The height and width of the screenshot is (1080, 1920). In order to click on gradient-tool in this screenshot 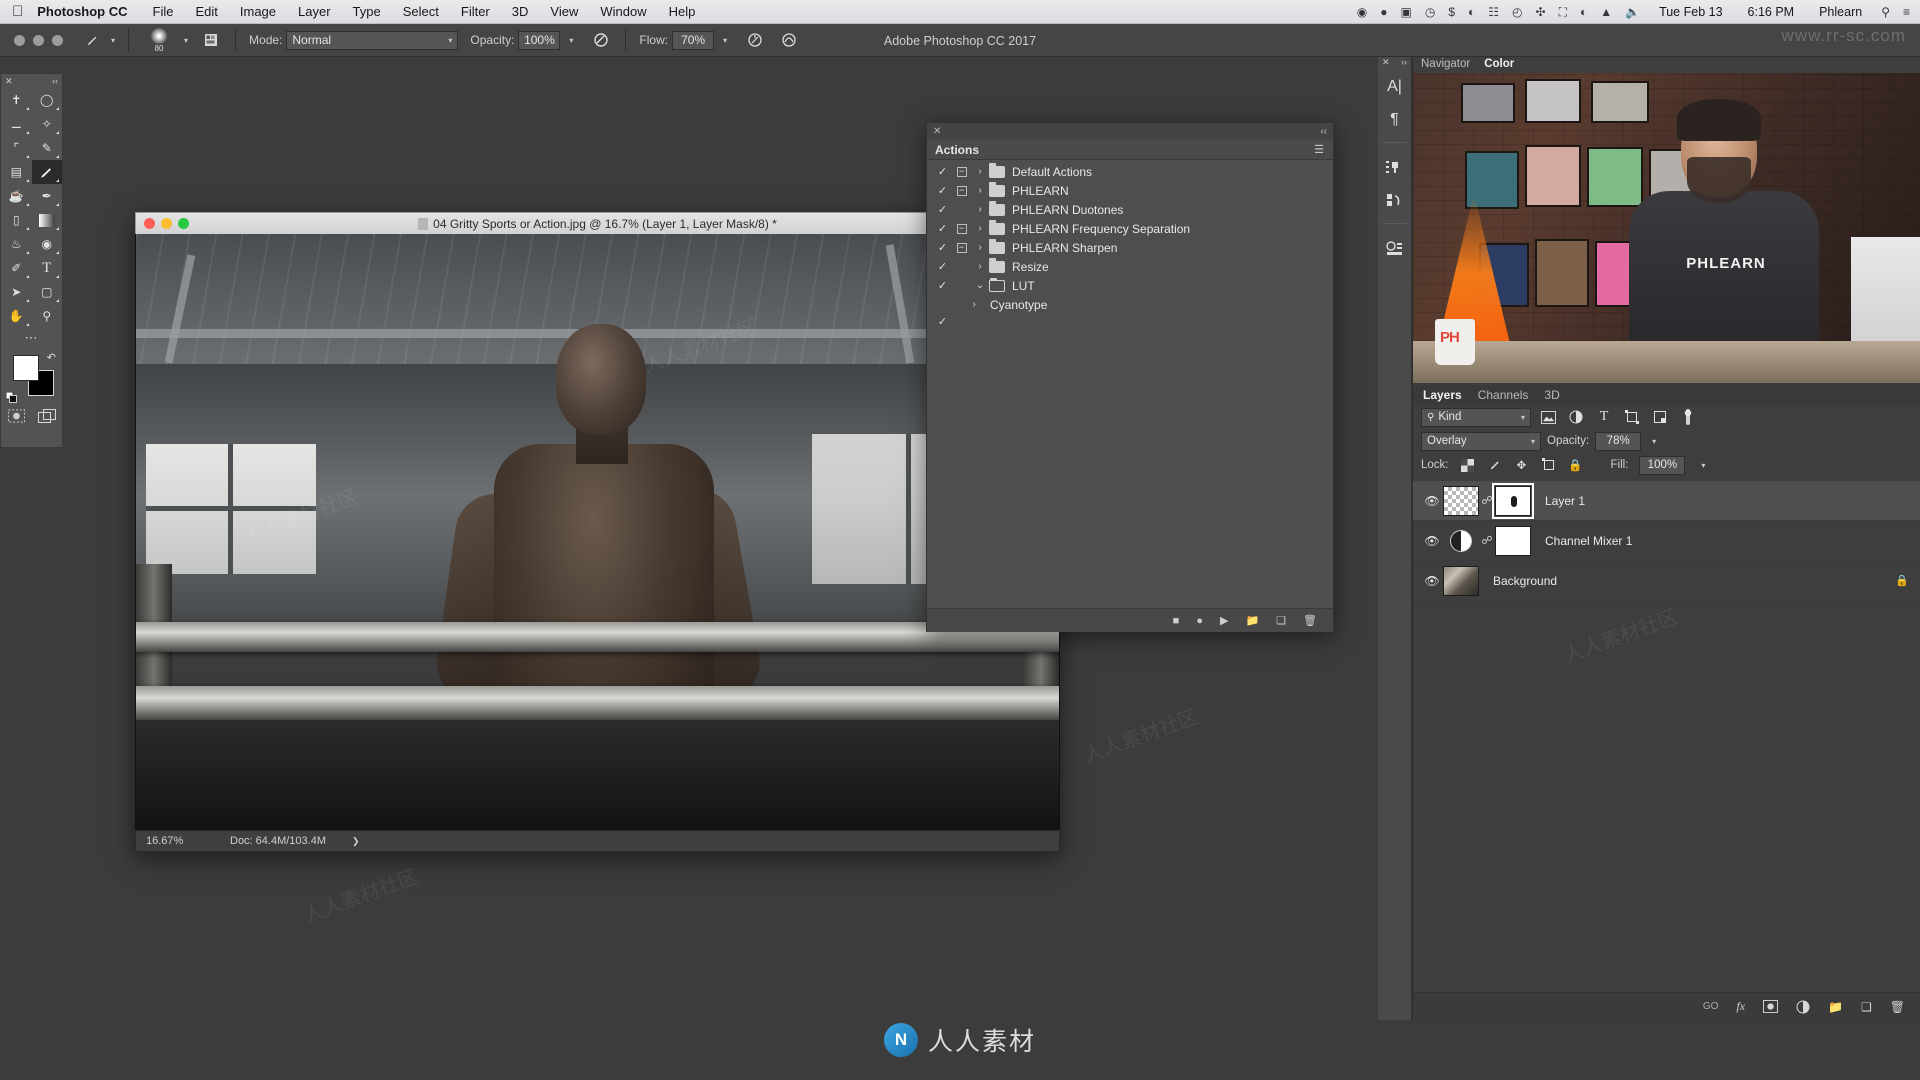, I will do `click(47, 220)`.